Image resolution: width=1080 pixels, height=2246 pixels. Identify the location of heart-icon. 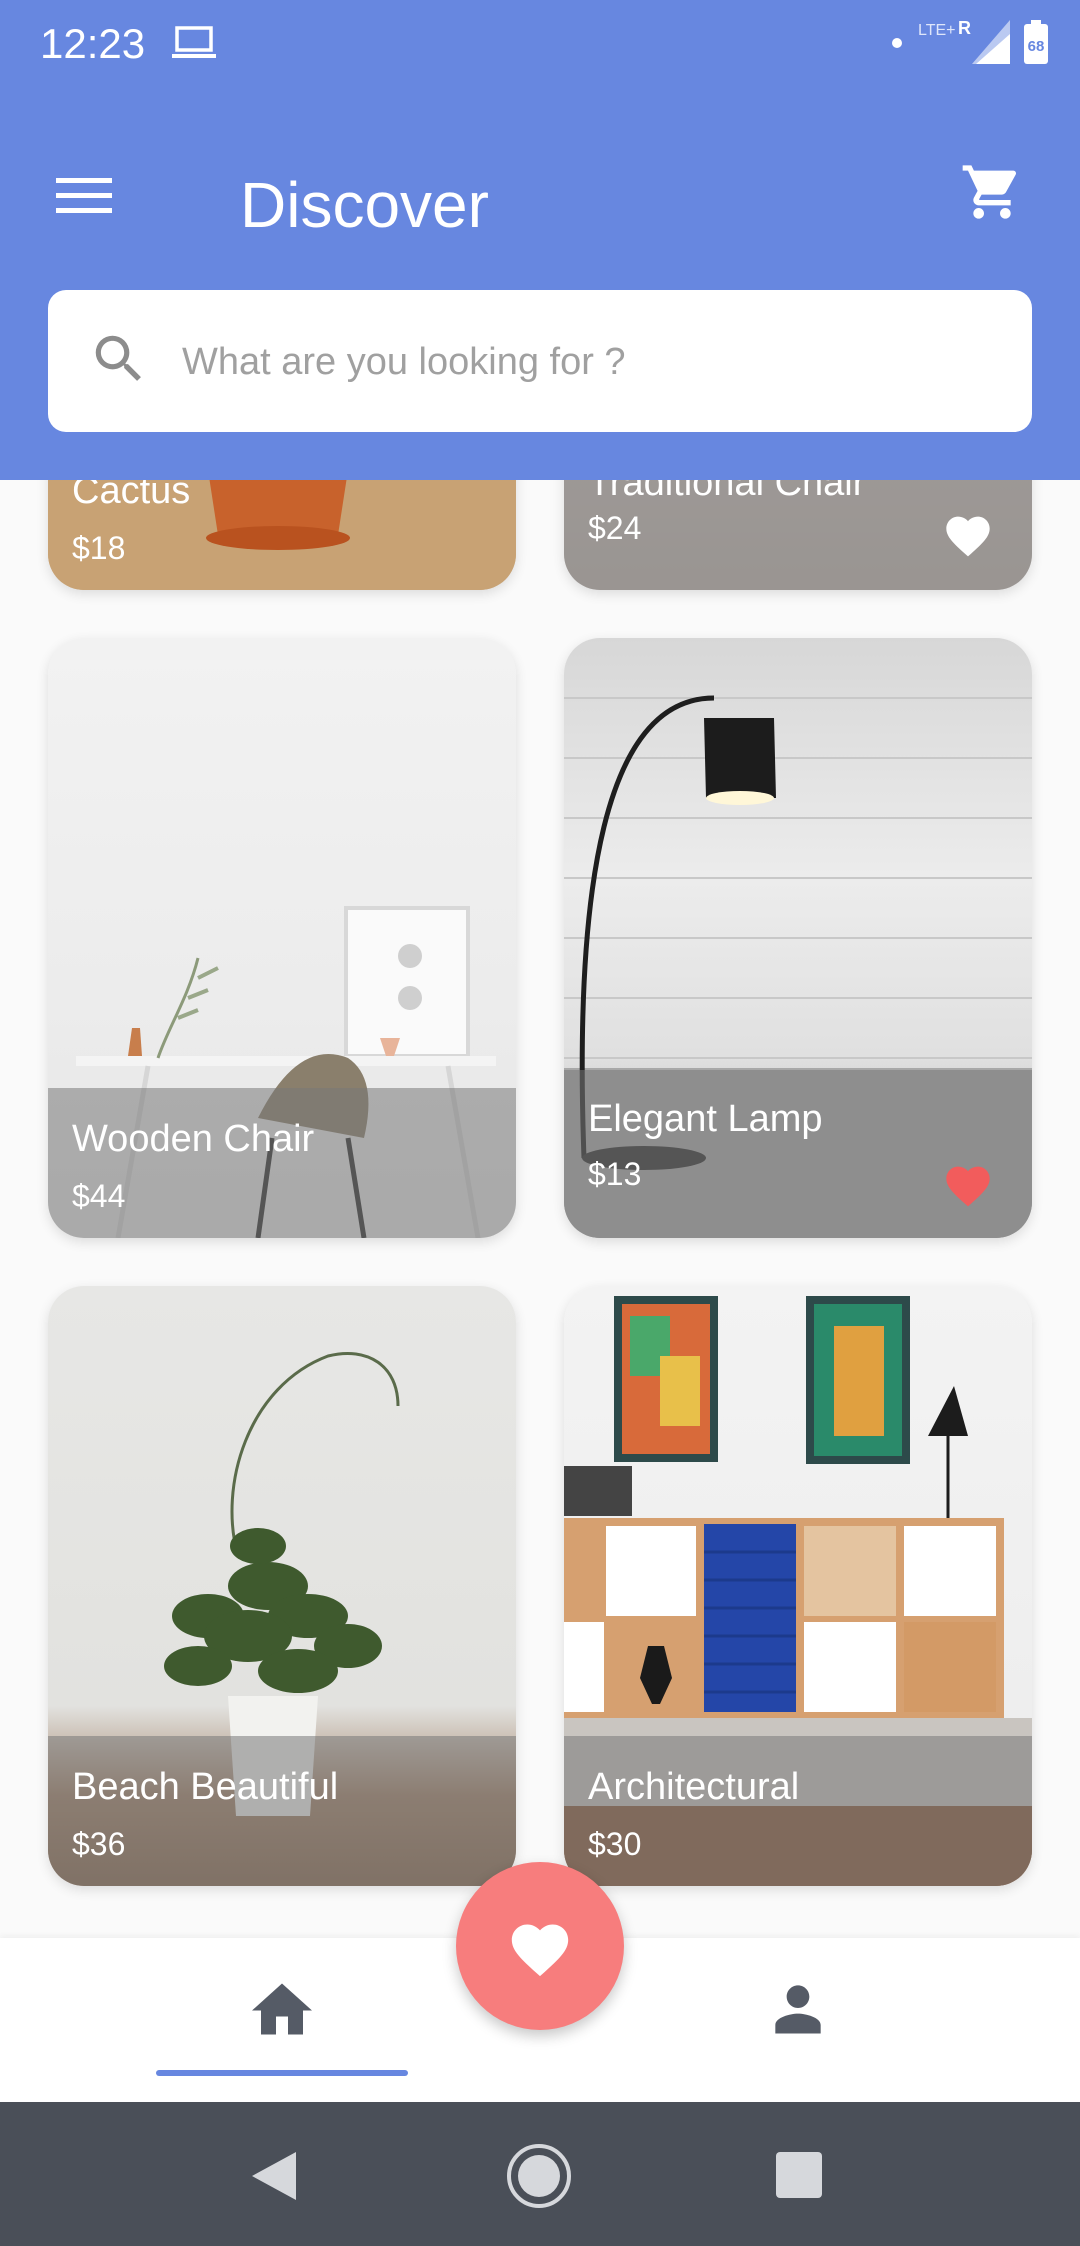
(540, 1950).